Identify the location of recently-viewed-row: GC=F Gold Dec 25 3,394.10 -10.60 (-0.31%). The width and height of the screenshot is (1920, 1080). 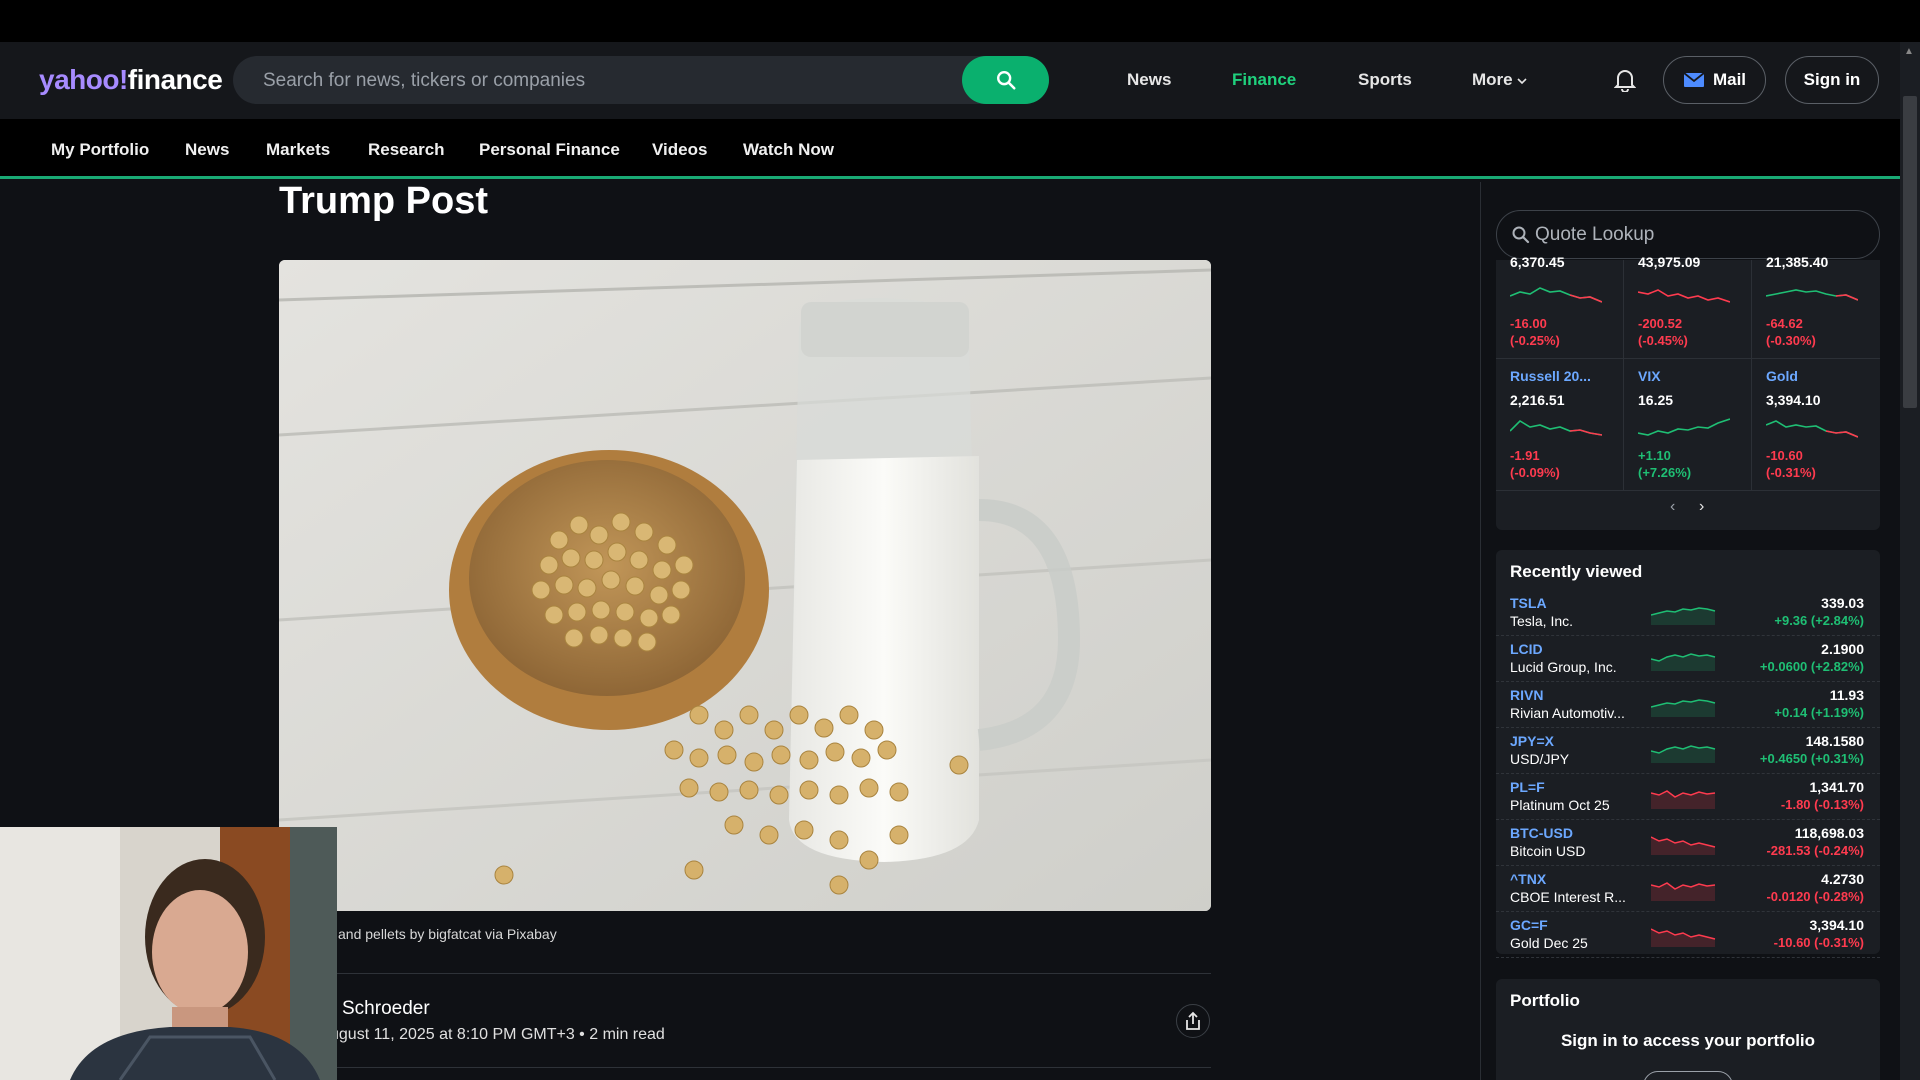
(1688, 935).